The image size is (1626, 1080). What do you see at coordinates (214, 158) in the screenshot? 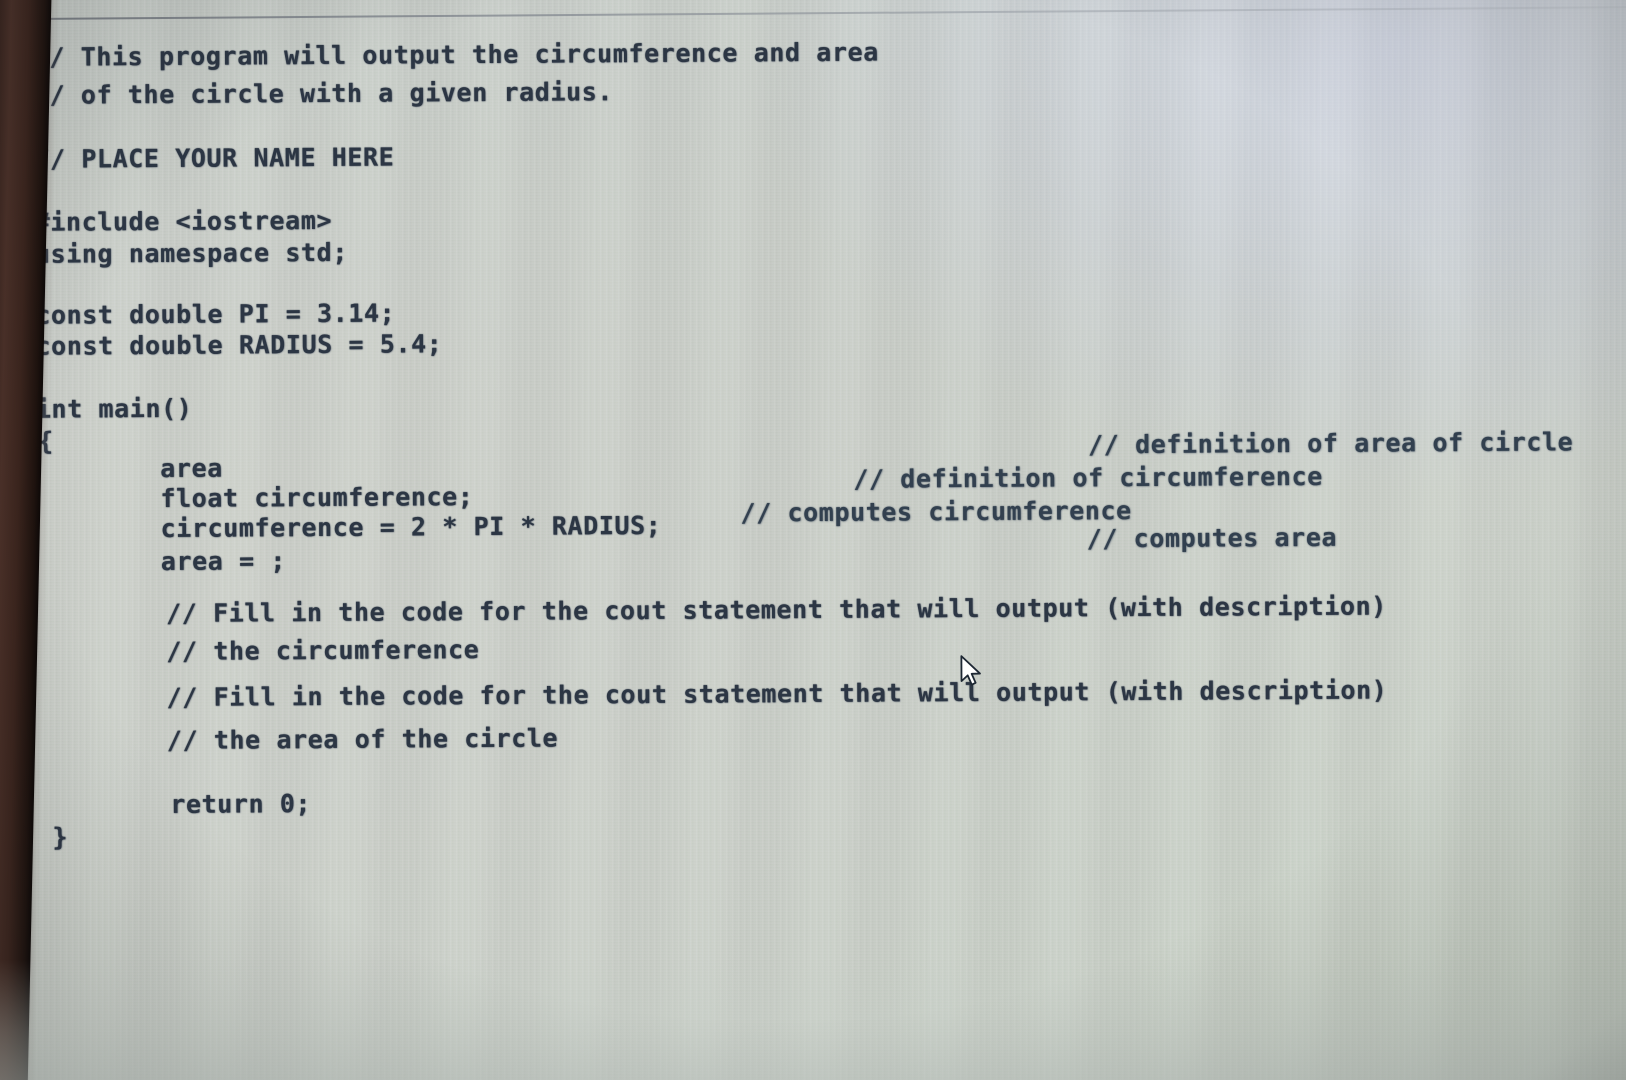
I see `code-line: // PLACE YOUR NAME HERE` at bounding box center [214, 158].